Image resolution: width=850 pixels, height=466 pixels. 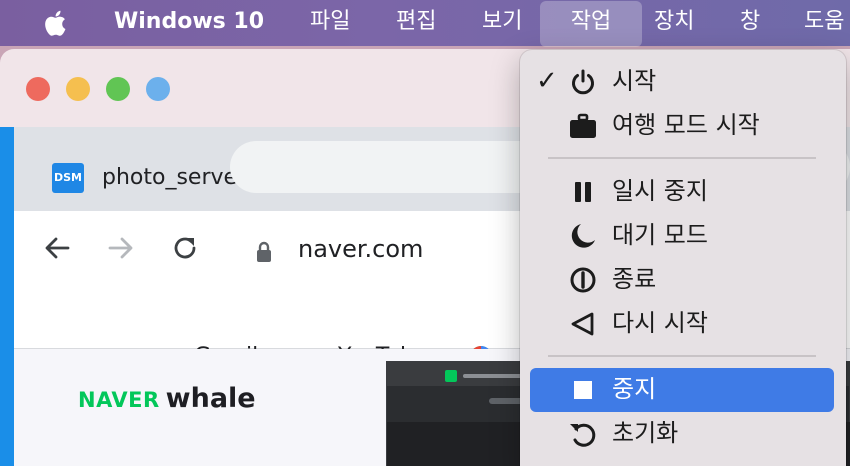 What do you see at coordinates (583, 125) in the screenshot?
I see `briefcase-icon` at bounding box center [583, 125].